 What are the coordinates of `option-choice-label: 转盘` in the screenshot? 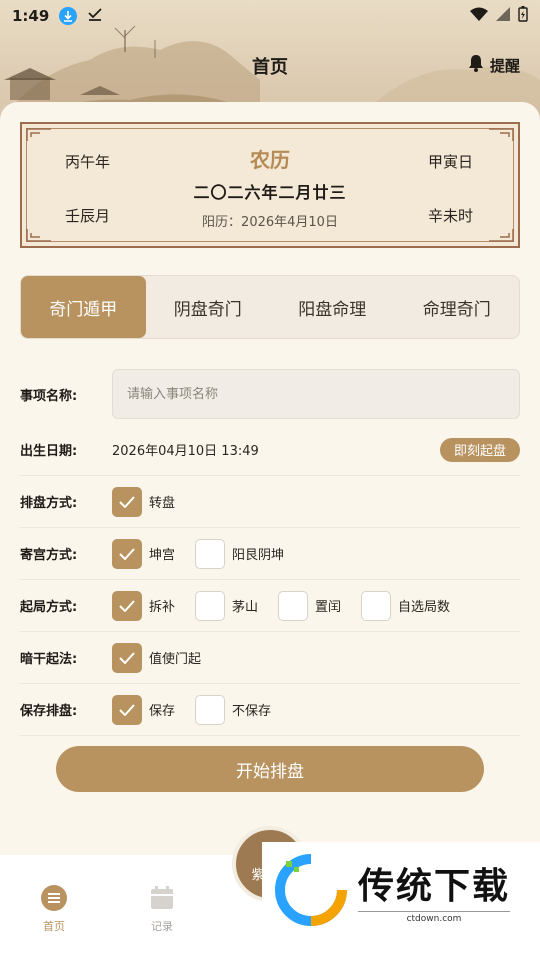 It's located at (162, 503).